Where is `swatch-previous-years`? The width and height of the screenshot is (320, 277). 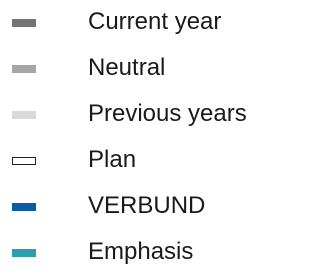 swatch-previous-years is located at coordinates (24, 115).